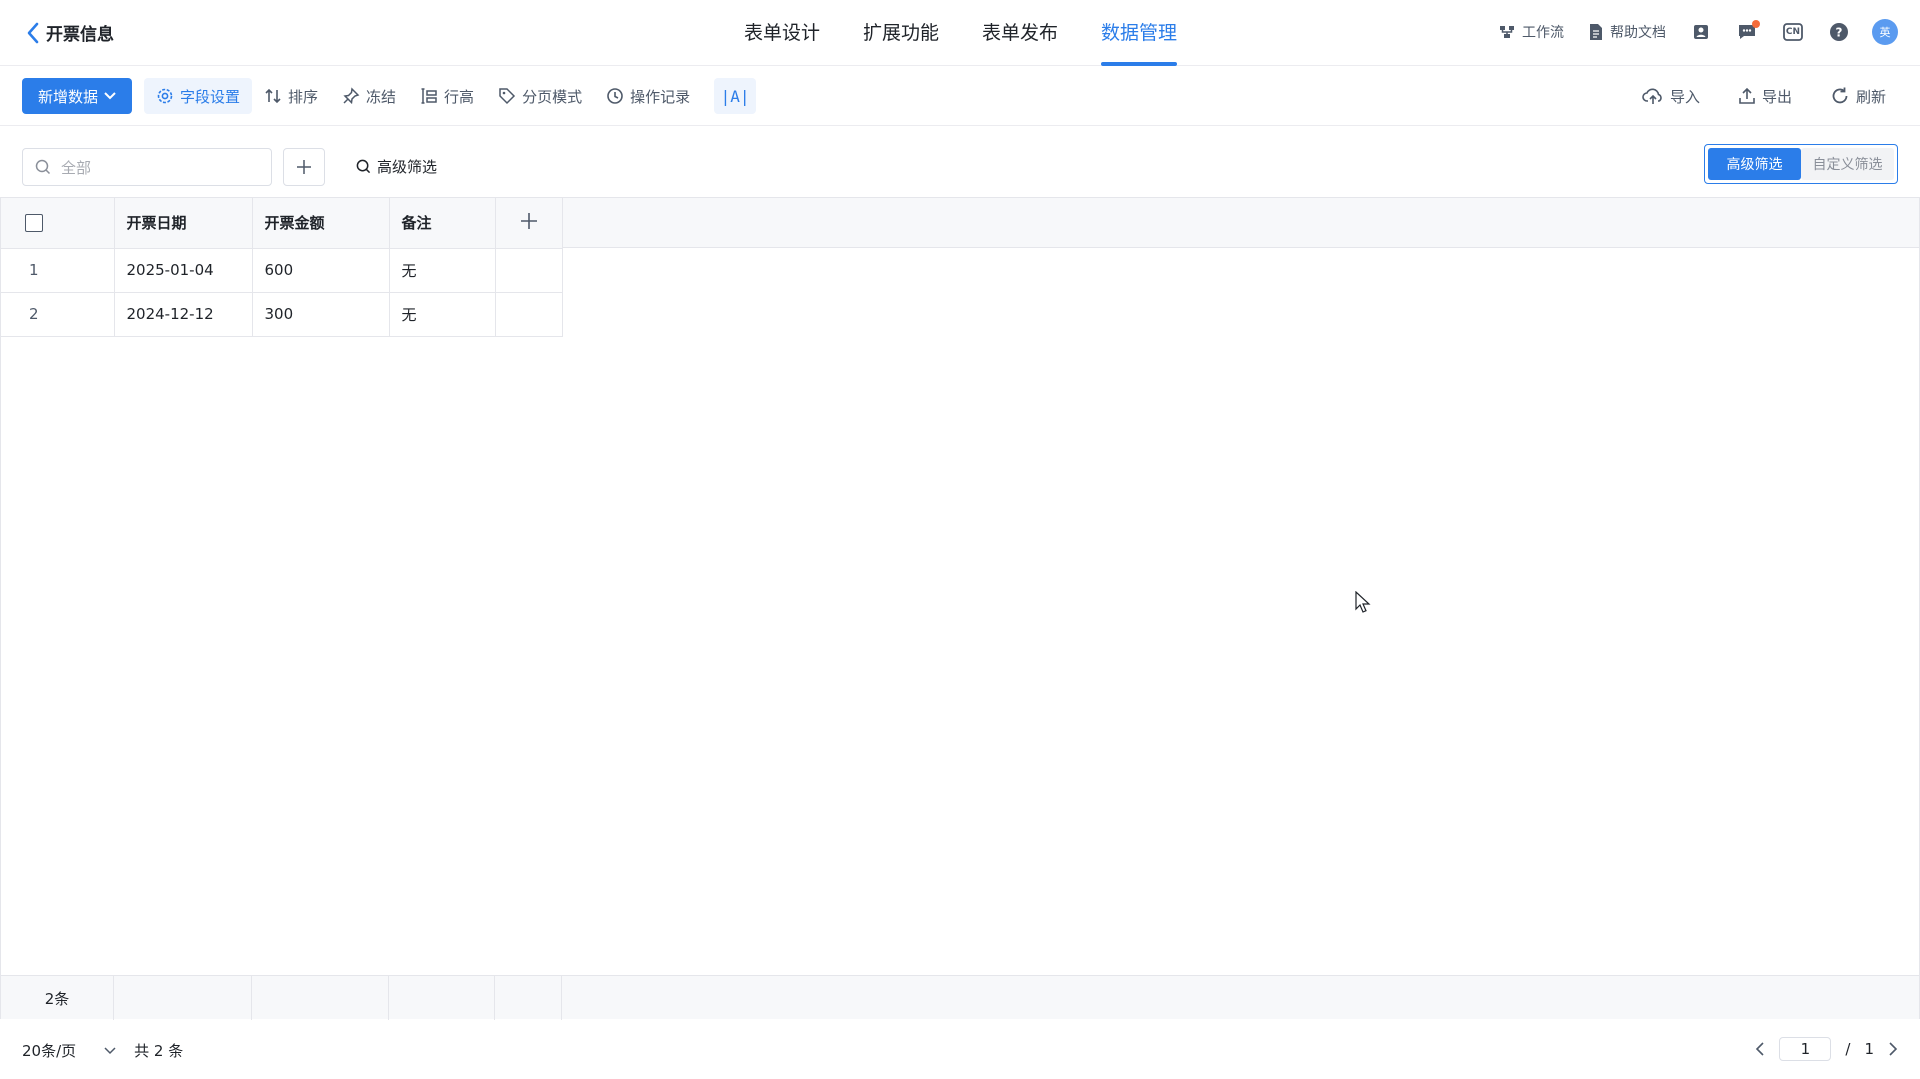 Image resolution: width=1920 pixels, height=1079 pixels. I want to click on mouse-cursor-icon, so click(1363, 602).